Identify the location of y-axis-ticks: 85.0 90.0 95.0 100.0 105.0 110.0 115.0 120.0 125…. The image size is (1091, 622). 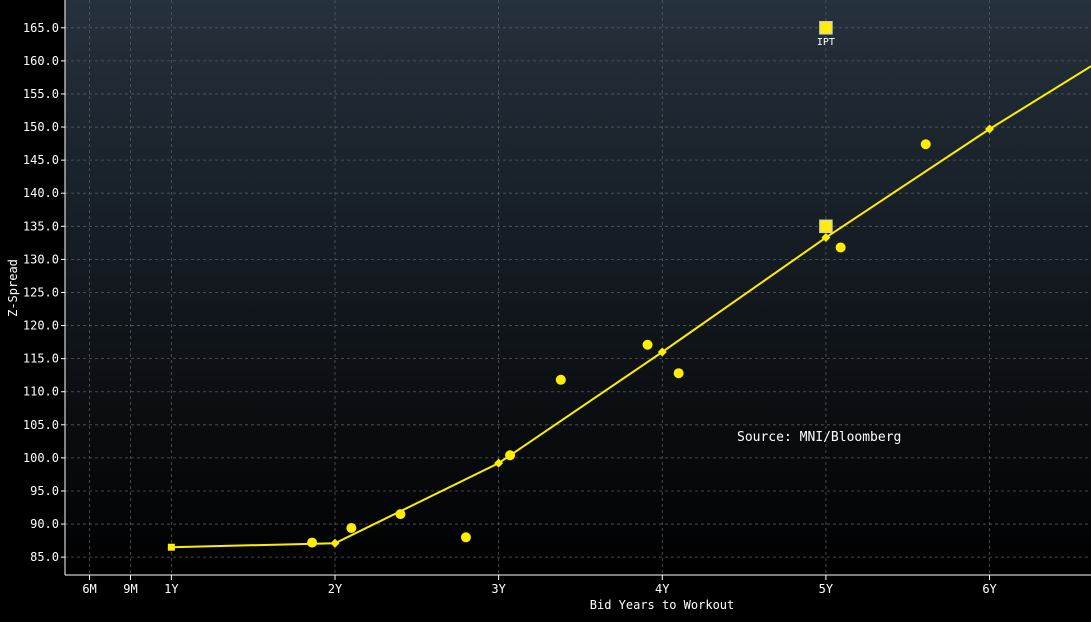
(44, 292).